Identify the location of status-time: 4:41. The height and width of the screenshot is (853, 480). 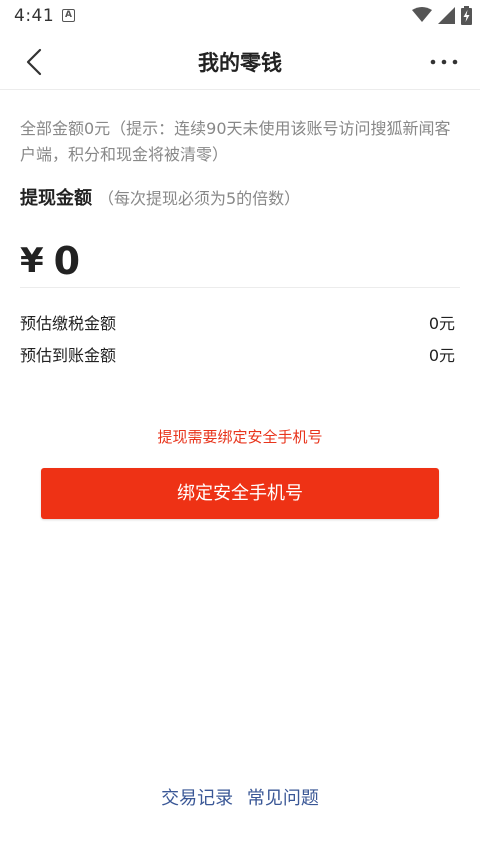
(34, 16).